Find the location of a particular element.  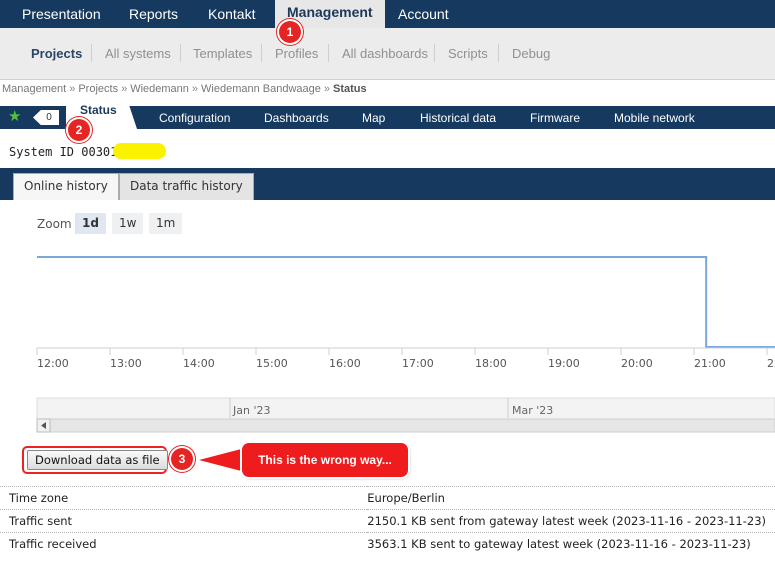

tab-firmware: Firmware is located at coordinates (555, 118).